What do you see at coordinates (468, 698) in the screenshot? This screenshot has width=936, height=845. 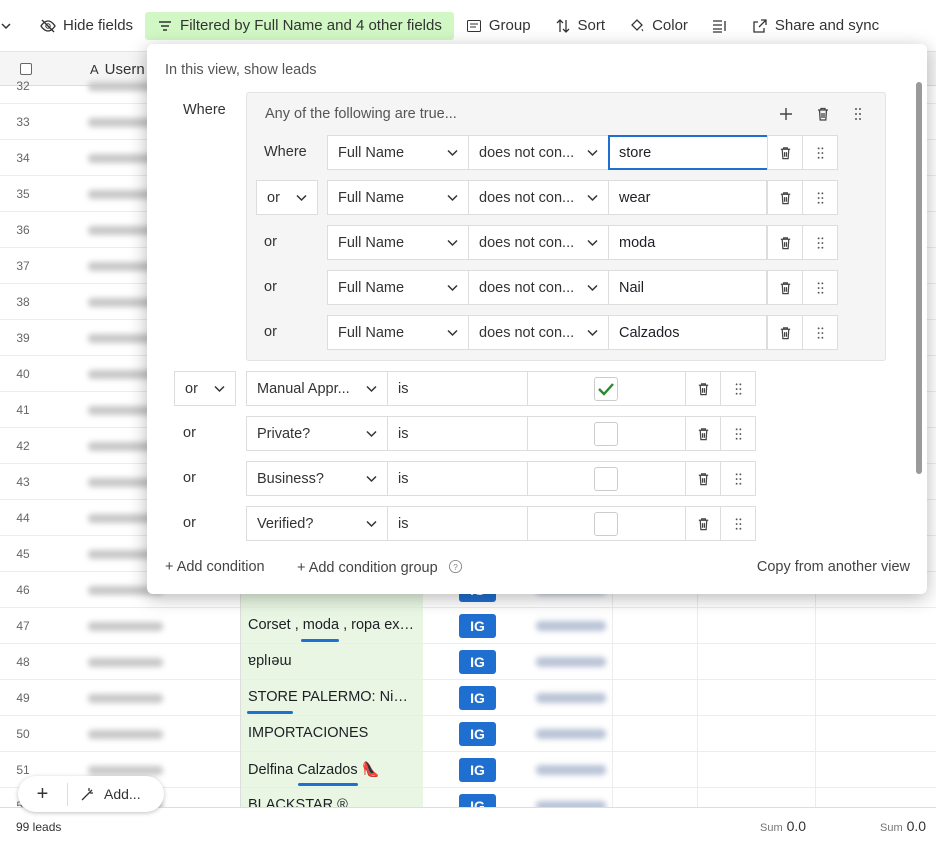 I see `table-row: 49 STORE PALERMO: Nicar... IG` at bounding box center [468, 698].